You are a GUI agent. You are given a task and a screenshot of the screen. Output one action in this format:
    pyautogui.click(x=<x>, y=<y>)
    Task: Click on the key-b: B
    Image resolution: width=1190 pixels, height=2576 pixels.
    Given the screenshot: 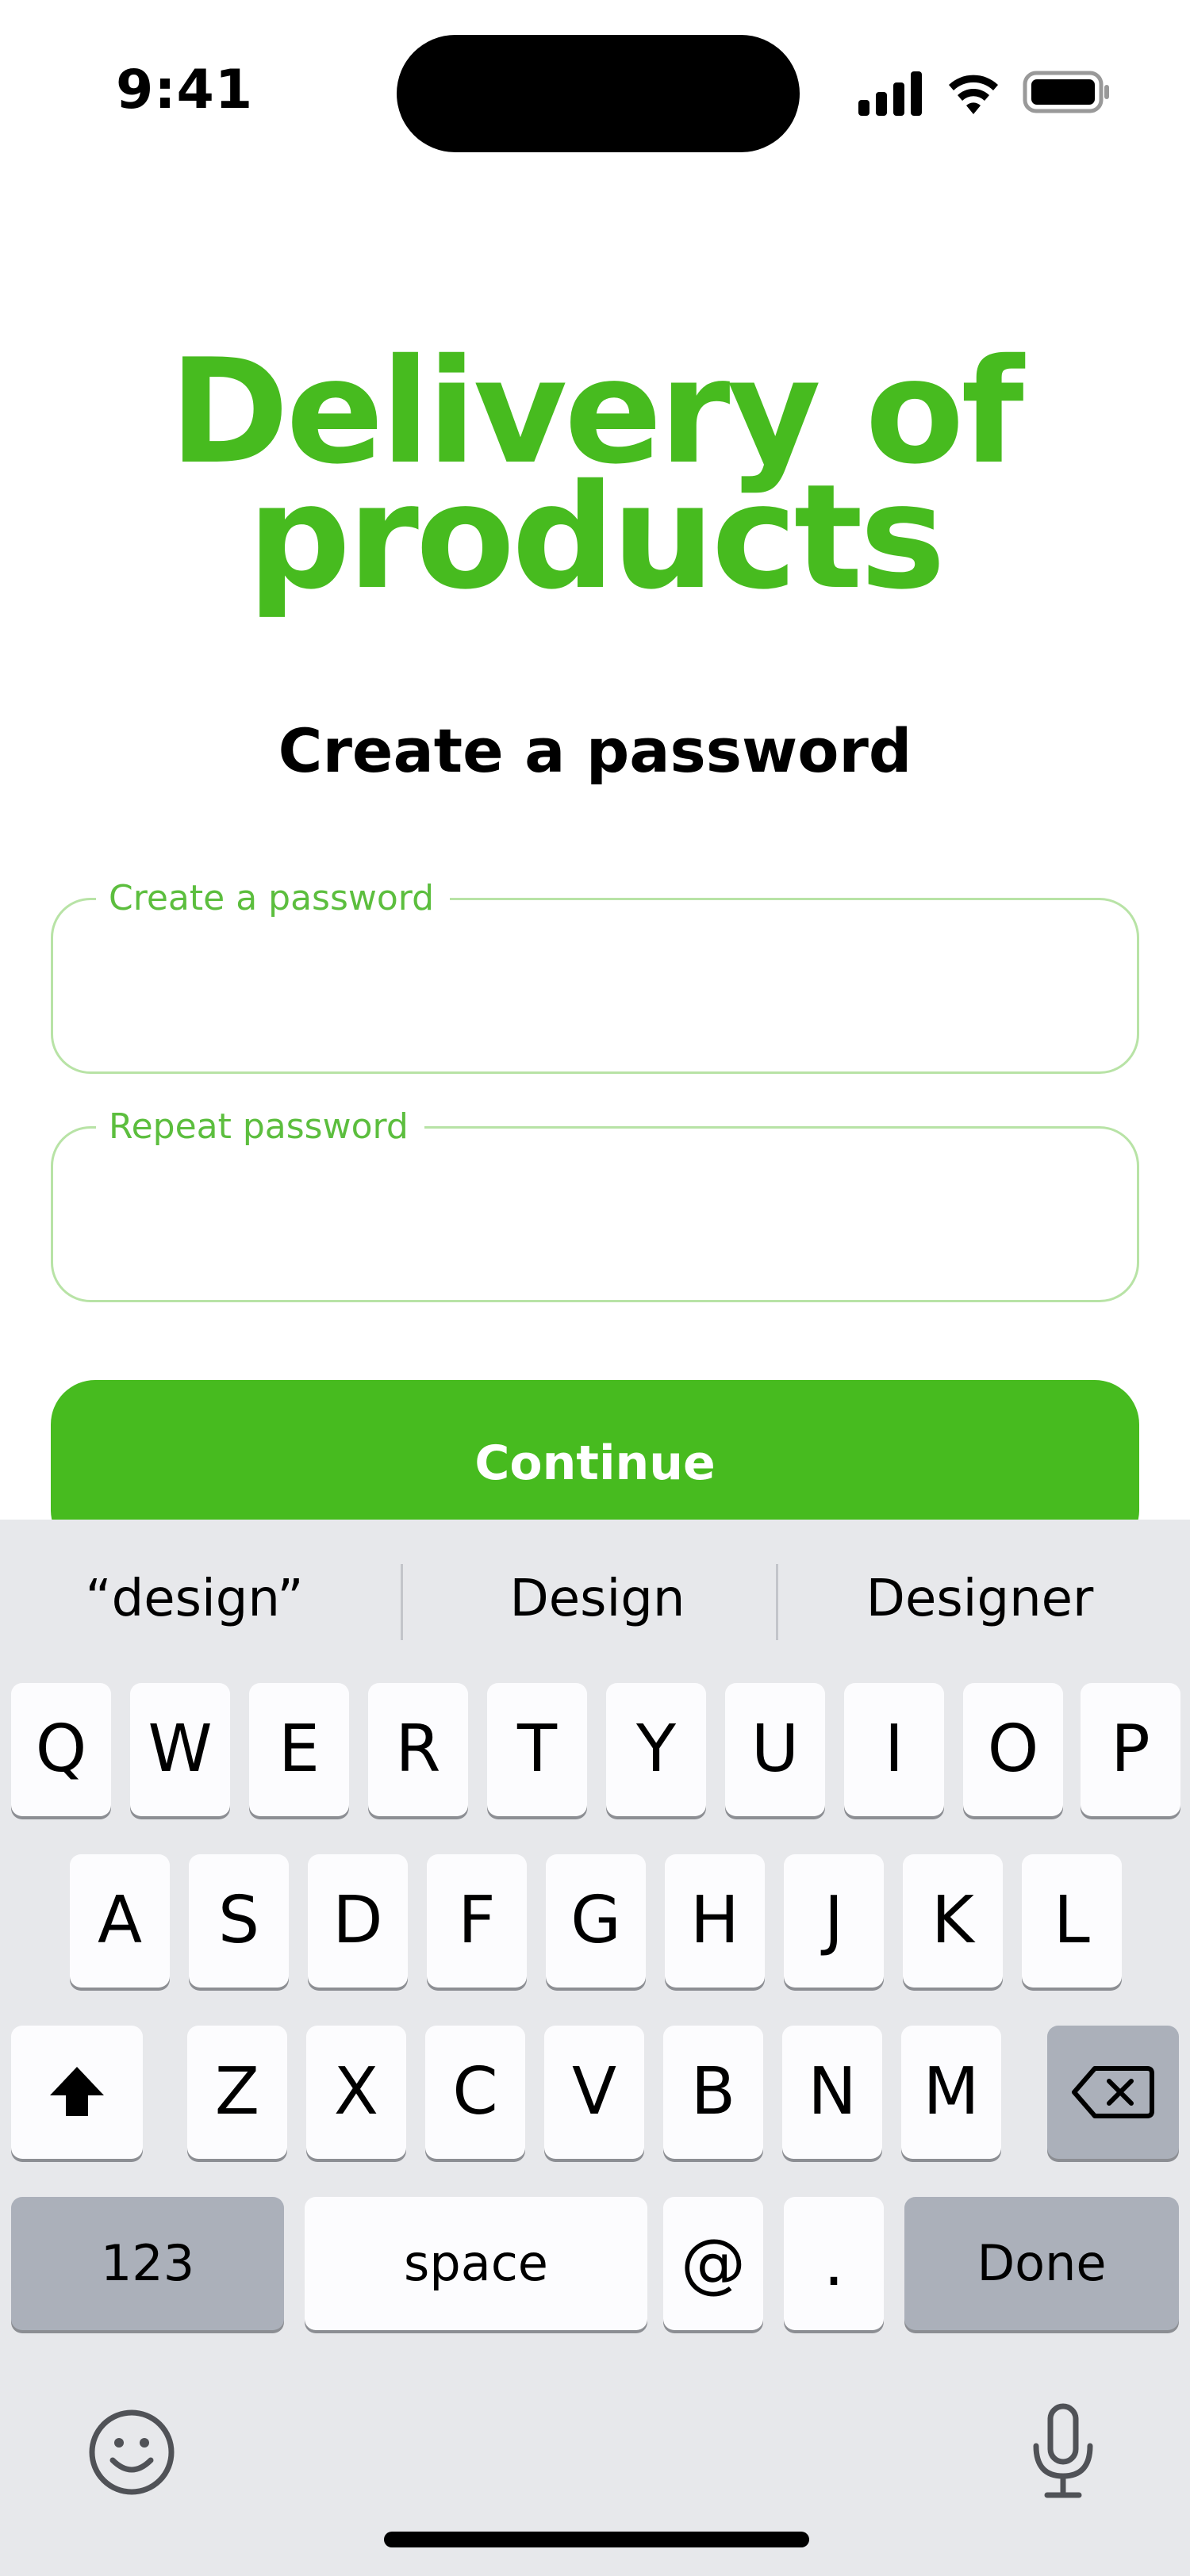 What is the action you would take?
    pyautogui.click(x=713, y=2092)
    